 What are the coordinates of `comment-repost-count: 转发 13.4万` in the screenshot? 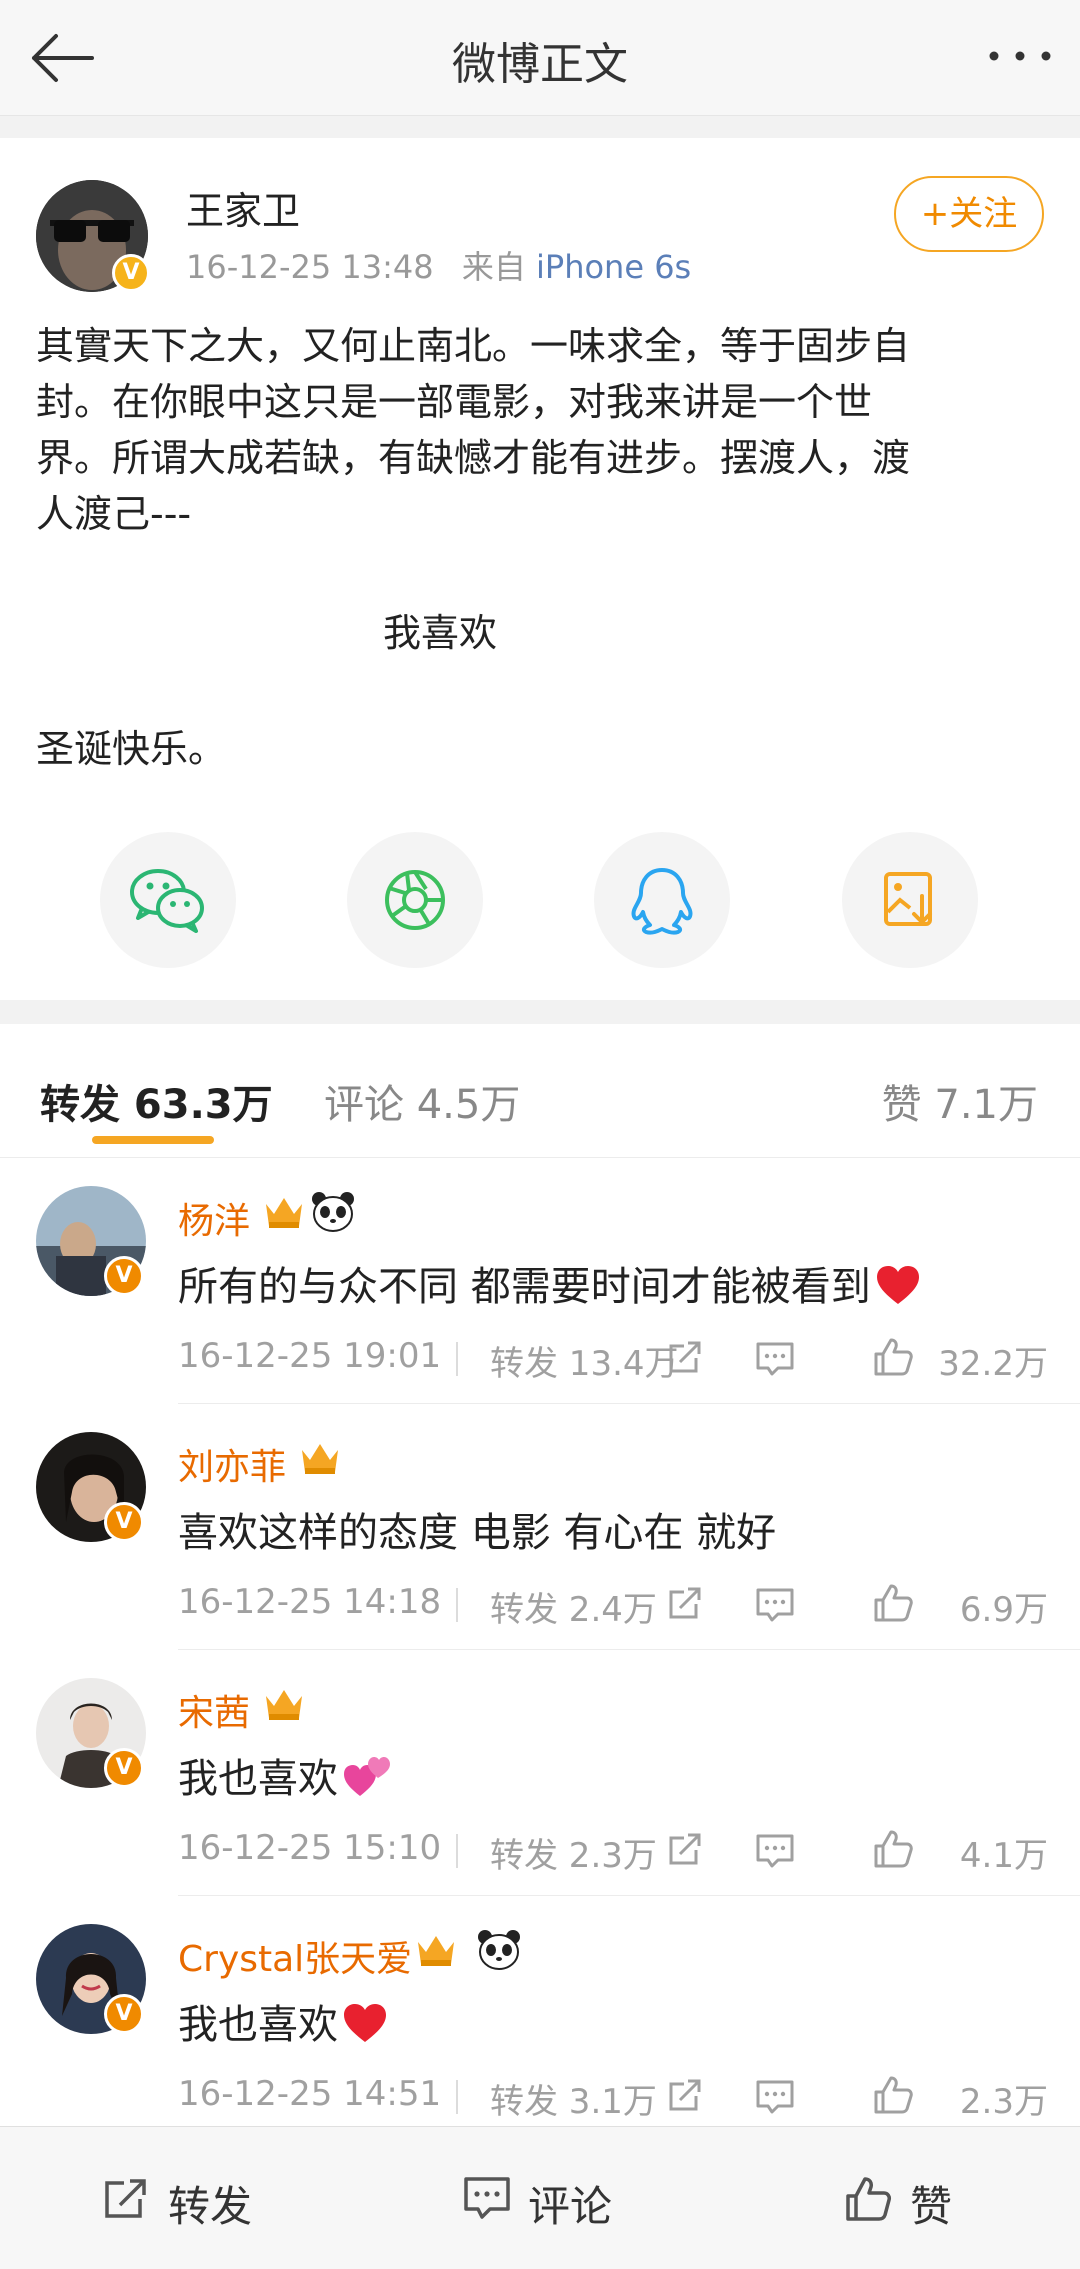 It's located at (584, 1360).